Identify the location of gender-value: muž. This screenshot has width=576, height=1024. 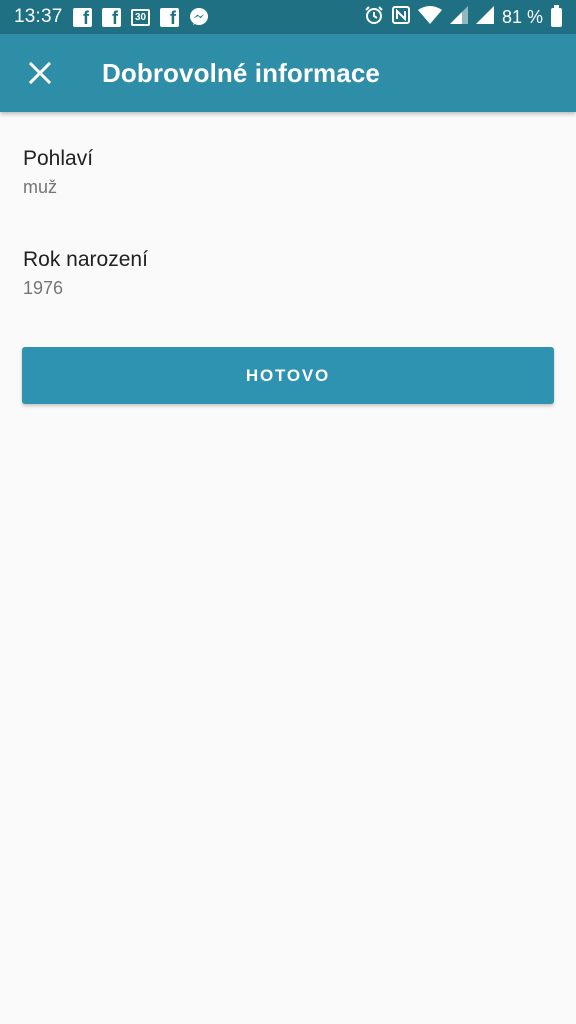
(40, 187).